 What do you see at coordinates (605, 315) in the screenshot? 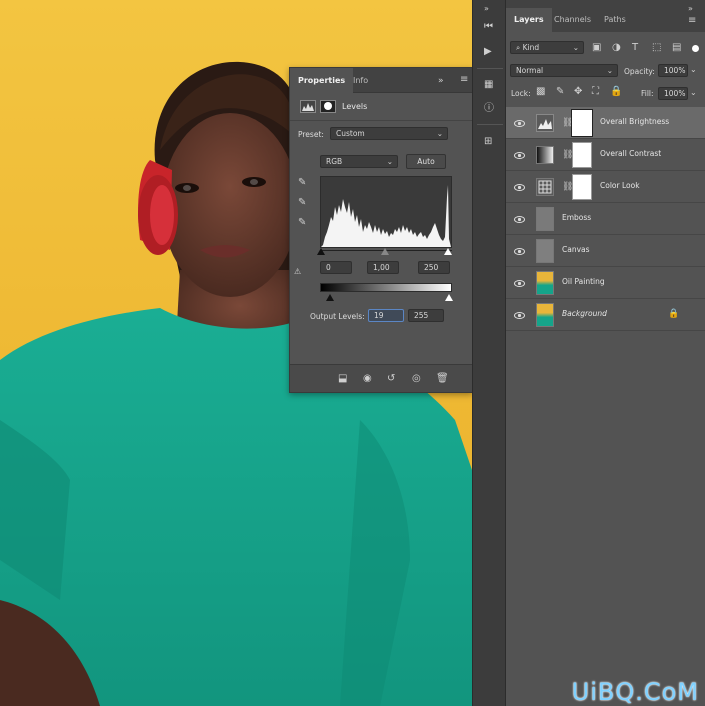
I see `layer-row-background: Background 🔒` at bounding box center [605, 315].